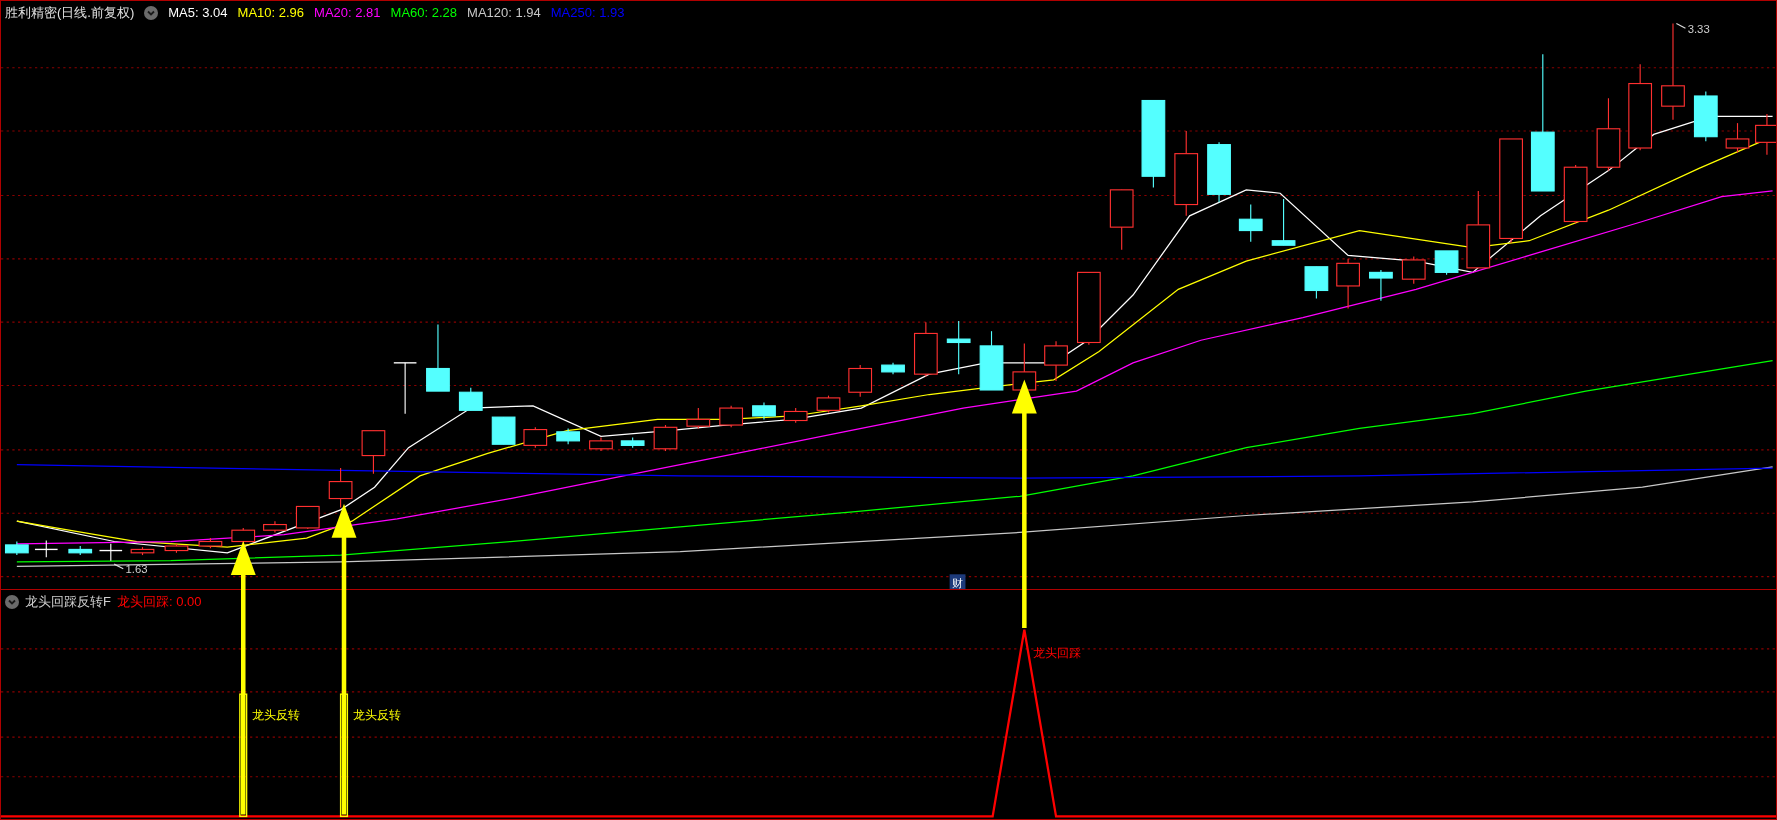 The image size is (1777, 820). What do you see at coordinates (136, 569) in the screenshot?
I see `low-price-label: 1.63` at bounding box center [136, 569].